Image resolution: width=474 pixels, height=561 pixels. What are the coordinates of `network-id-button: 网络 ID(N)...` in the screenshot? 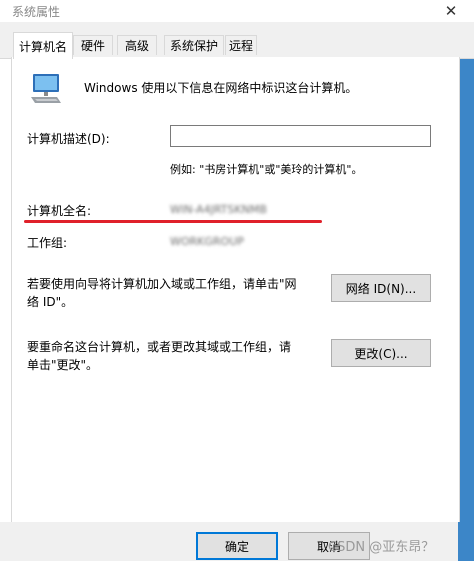 It's located at (381, 288).